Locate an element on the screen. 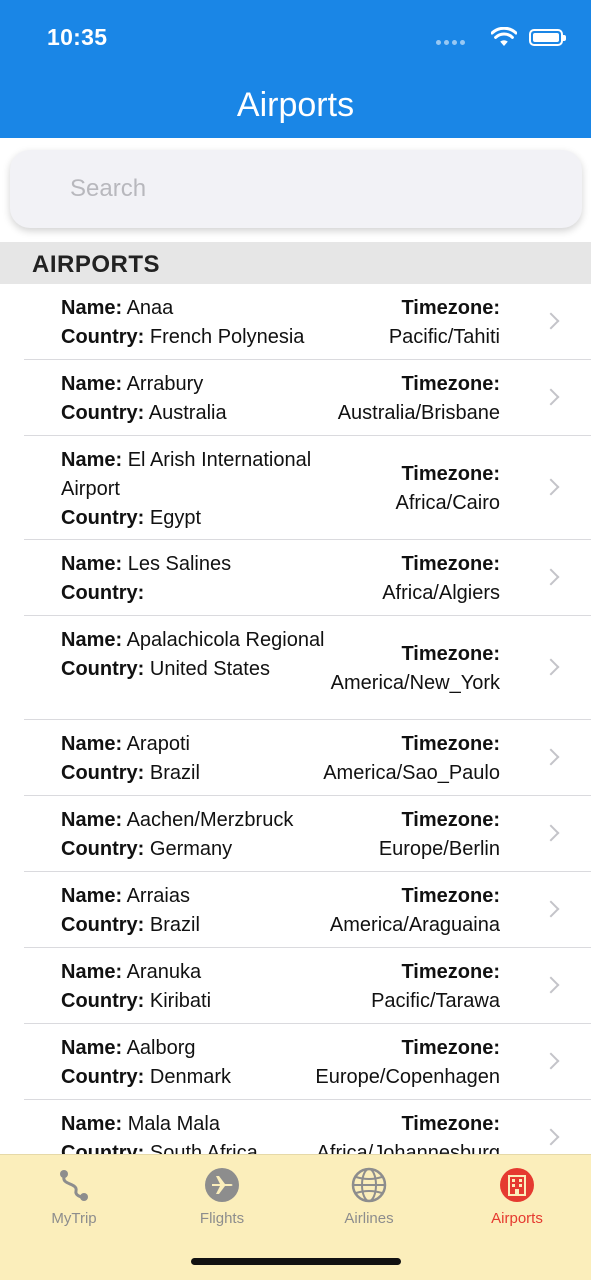 This screenshot has height=1280, width=591. airport-info: Name: Aranuka Country: Kiribati is located at coordinates (206, 987).